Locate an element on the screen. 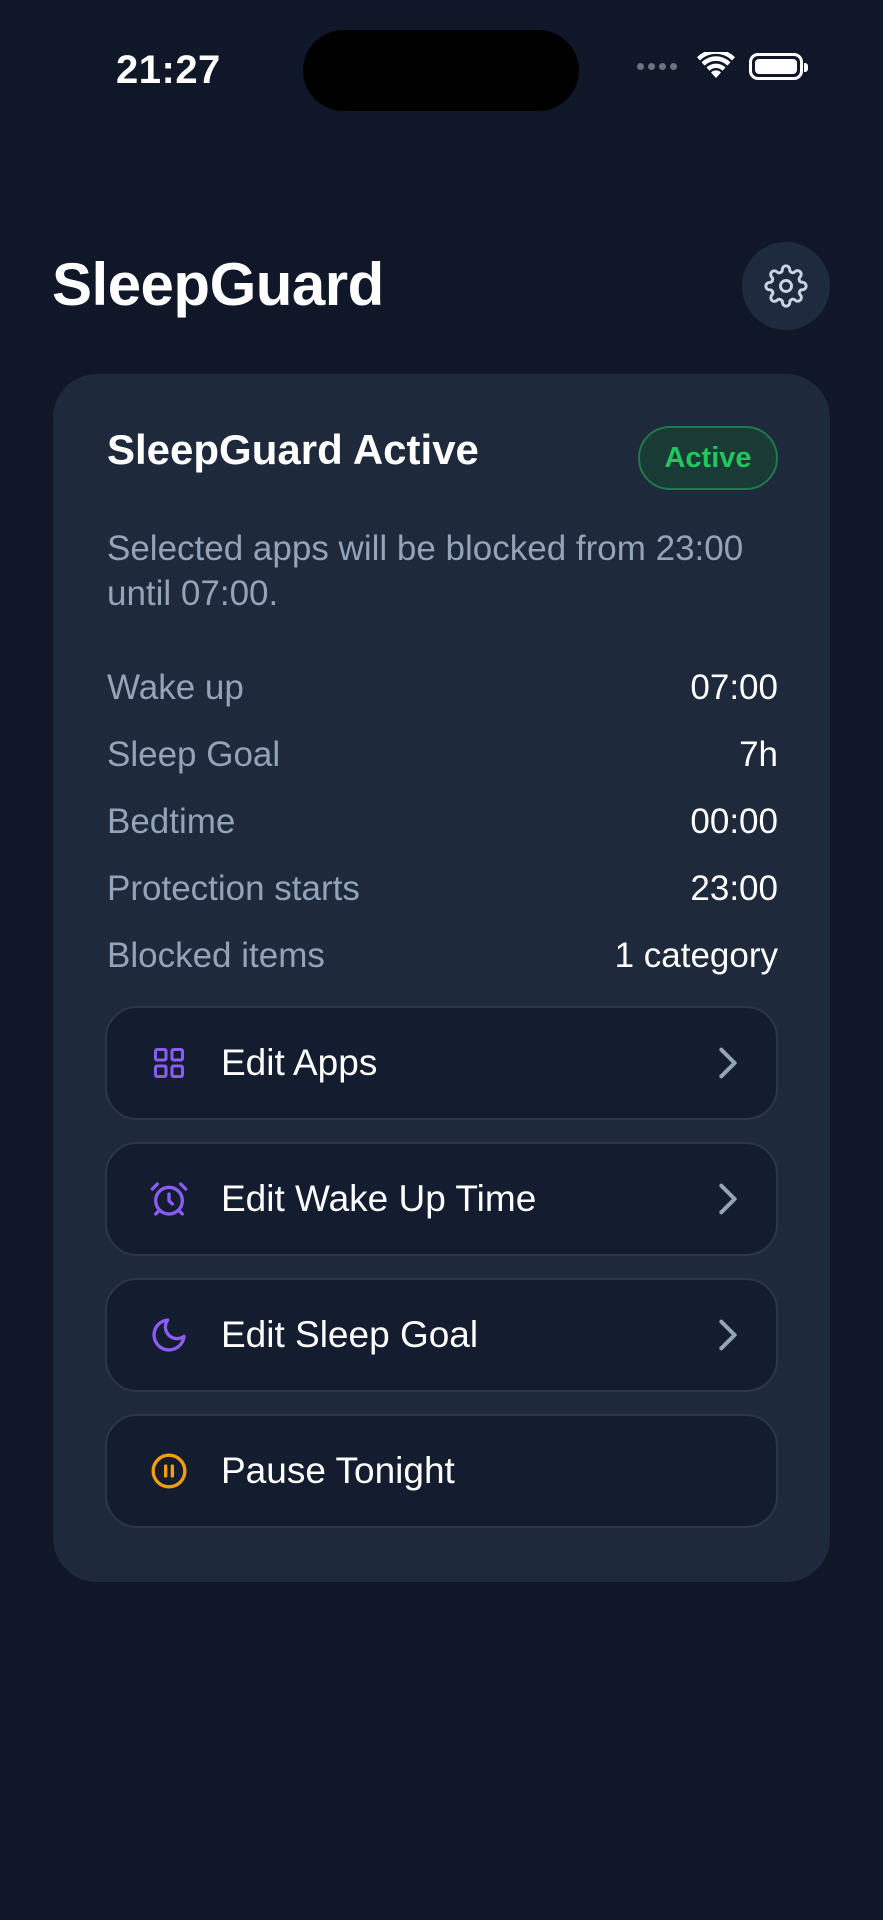  info-label: Bedtime is located at coordinates (171, 821).